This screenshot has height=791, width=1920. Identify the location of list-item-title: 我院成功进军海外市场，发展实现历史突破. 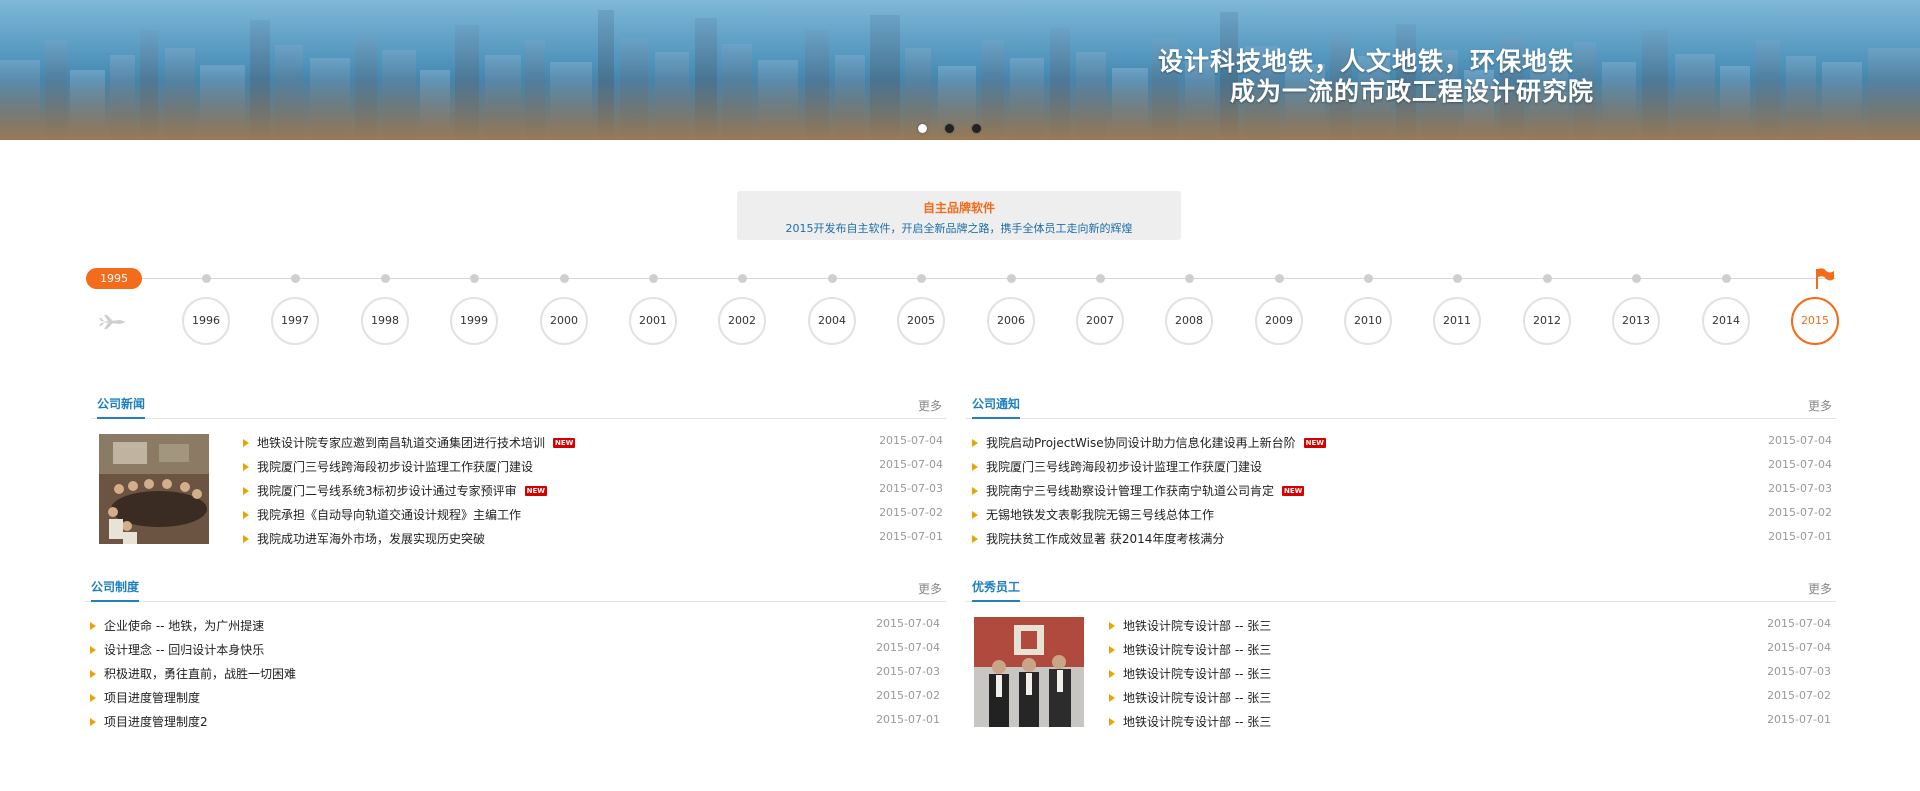
(371, 539).